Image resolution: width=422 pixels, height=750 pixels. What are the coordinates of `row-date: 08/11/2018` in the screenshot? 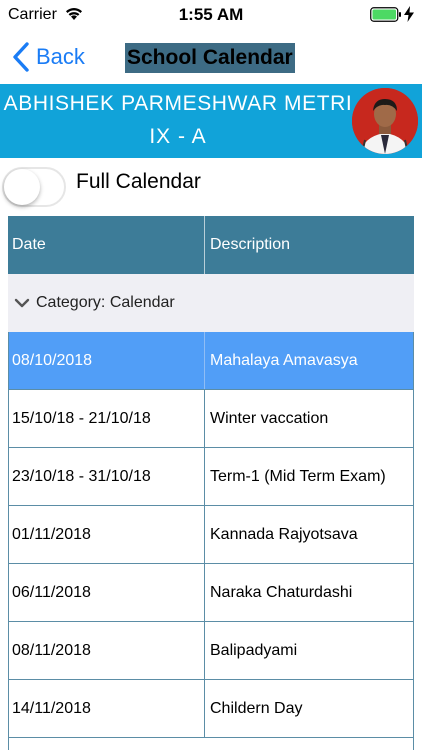 It's located at (106, 650).